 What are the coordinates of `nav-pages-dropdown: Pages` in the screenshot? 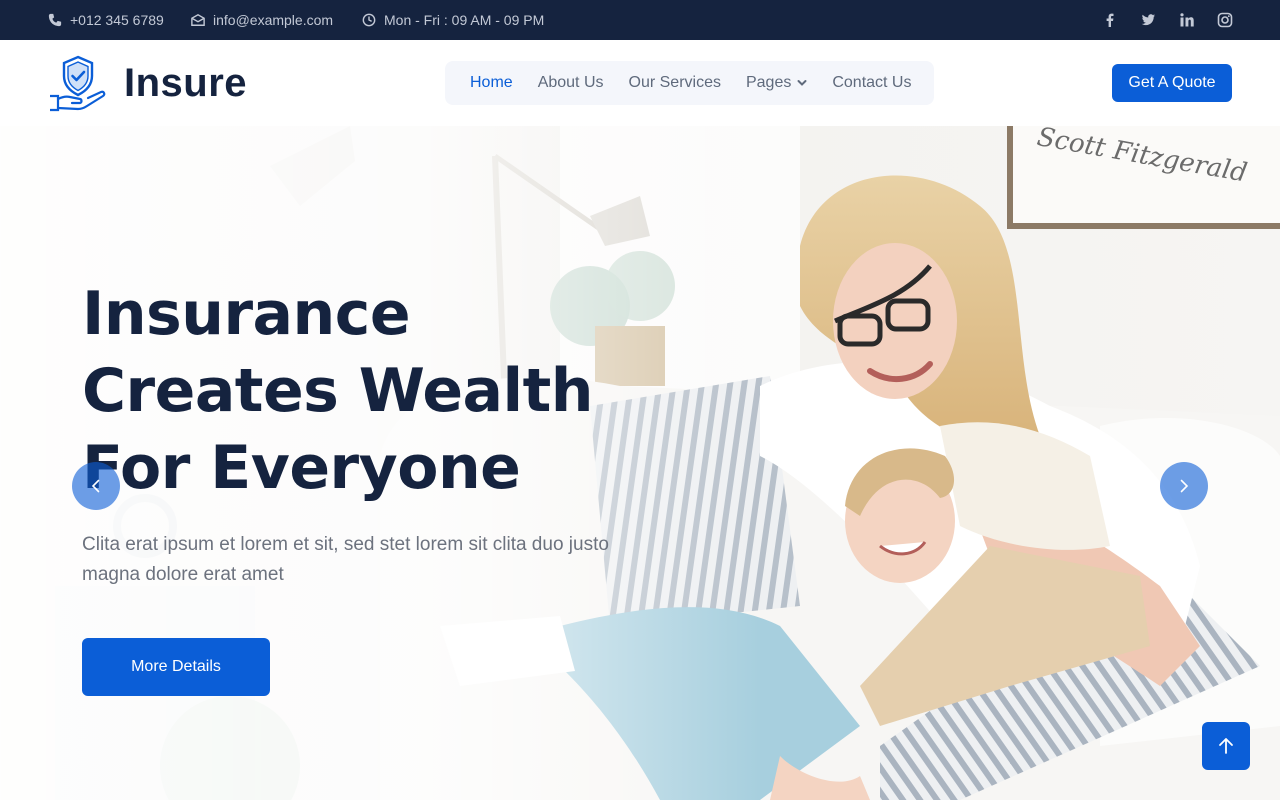 It's located at (776, 83).